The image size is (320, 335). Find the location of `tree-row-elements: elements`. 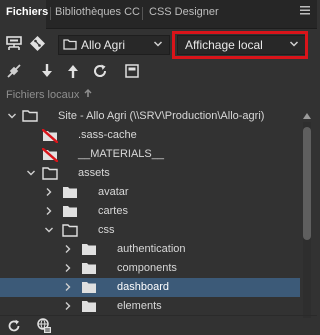

tree-row-elements: elements is located at coordinates (150, 306).